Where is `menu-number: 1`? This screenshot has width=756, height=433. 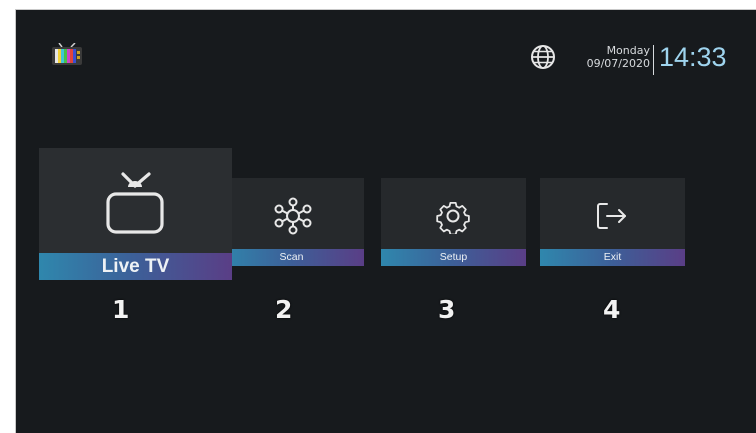
menu-number: 1 is located at coordinates (121, 309).